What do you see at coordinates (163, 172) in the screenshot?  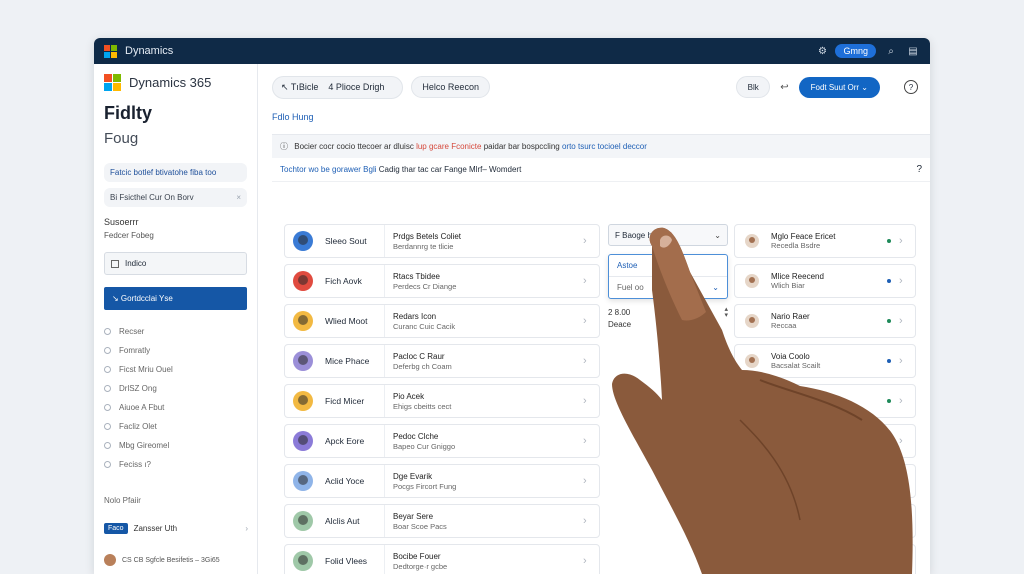 I see `filter-chip-label: Fatcic botlef btivatohe fiba too` at bounding box center [163, 172].